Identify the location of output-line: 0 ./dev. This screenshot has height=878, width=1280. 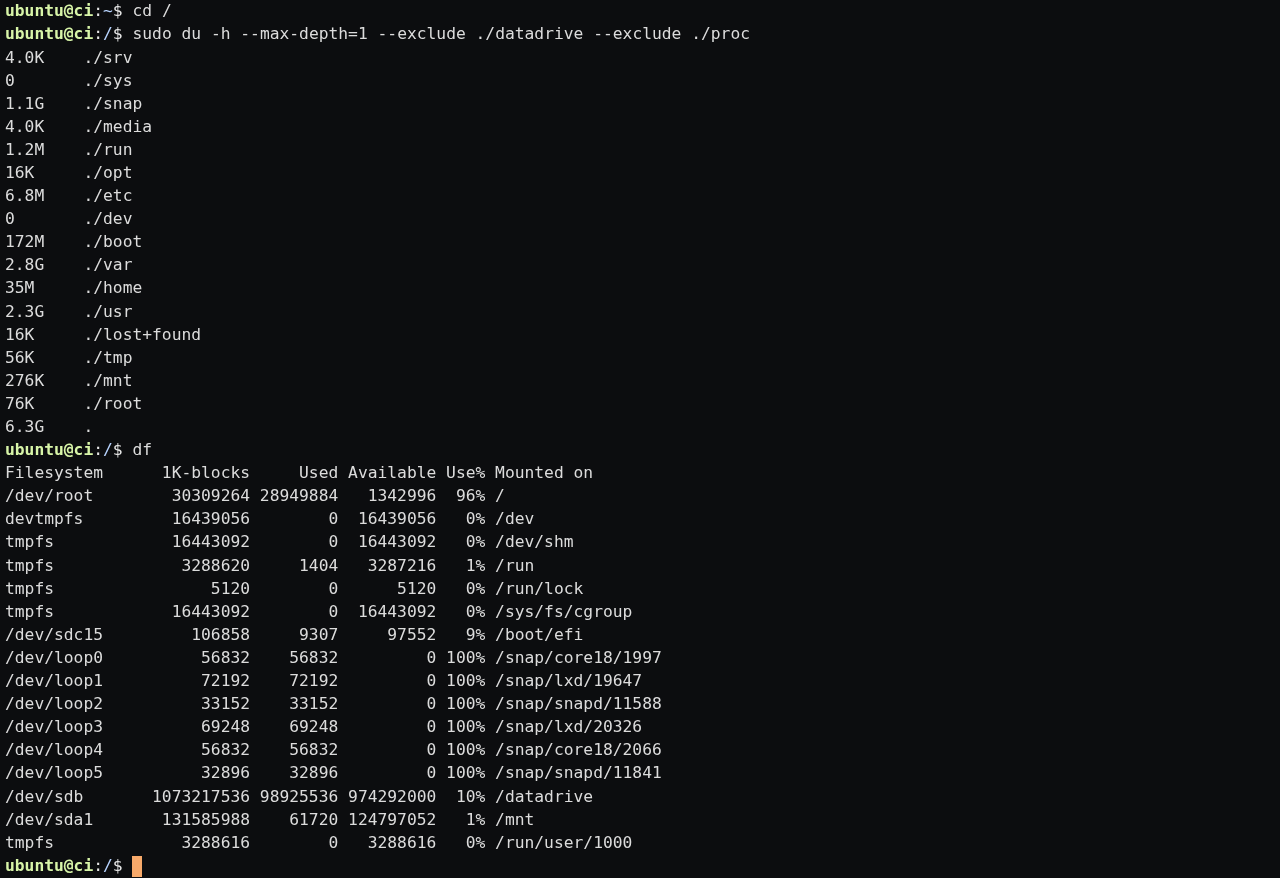
(69, 219).